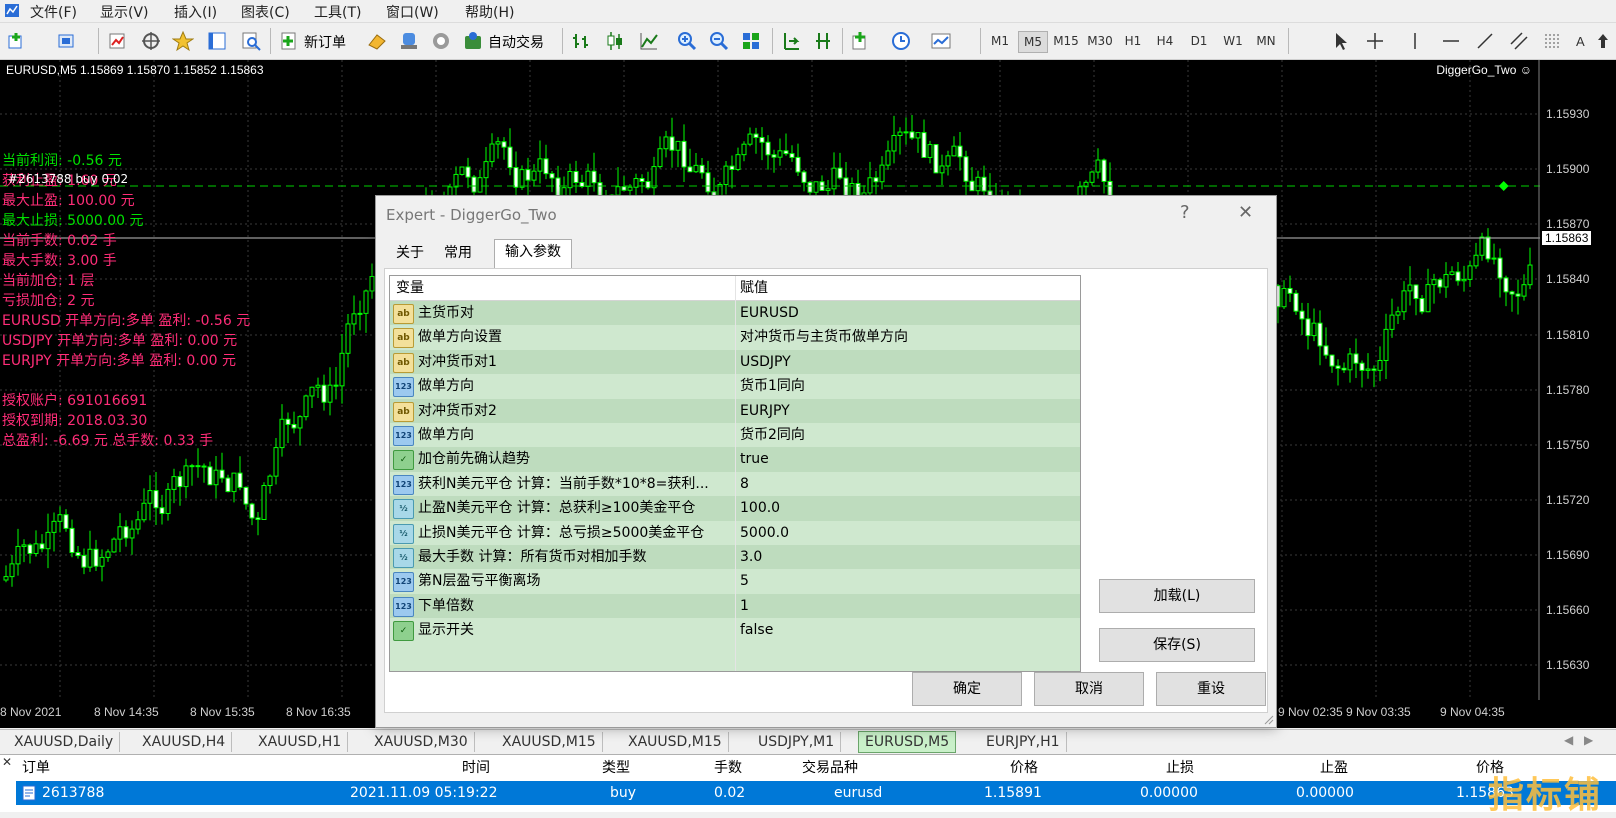 Image resolution: width=1616 pixels, height=818 pixels. What do you see at coordinates (251, 41) in the screenshot?
I see `strategy-tester-icon` at bounding box center [251, 41].